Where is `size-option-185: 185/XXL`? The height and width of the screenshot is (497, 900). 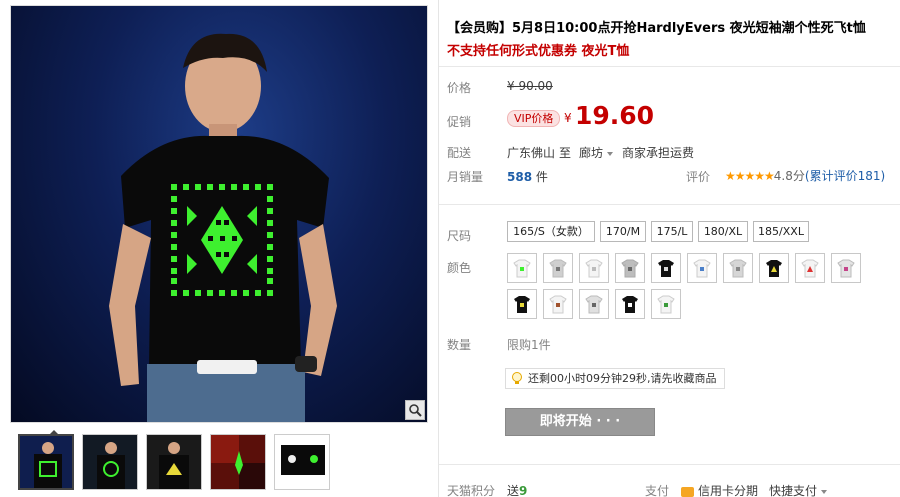 size-option-185: 185/XXL is located at coordinates (781, 231).